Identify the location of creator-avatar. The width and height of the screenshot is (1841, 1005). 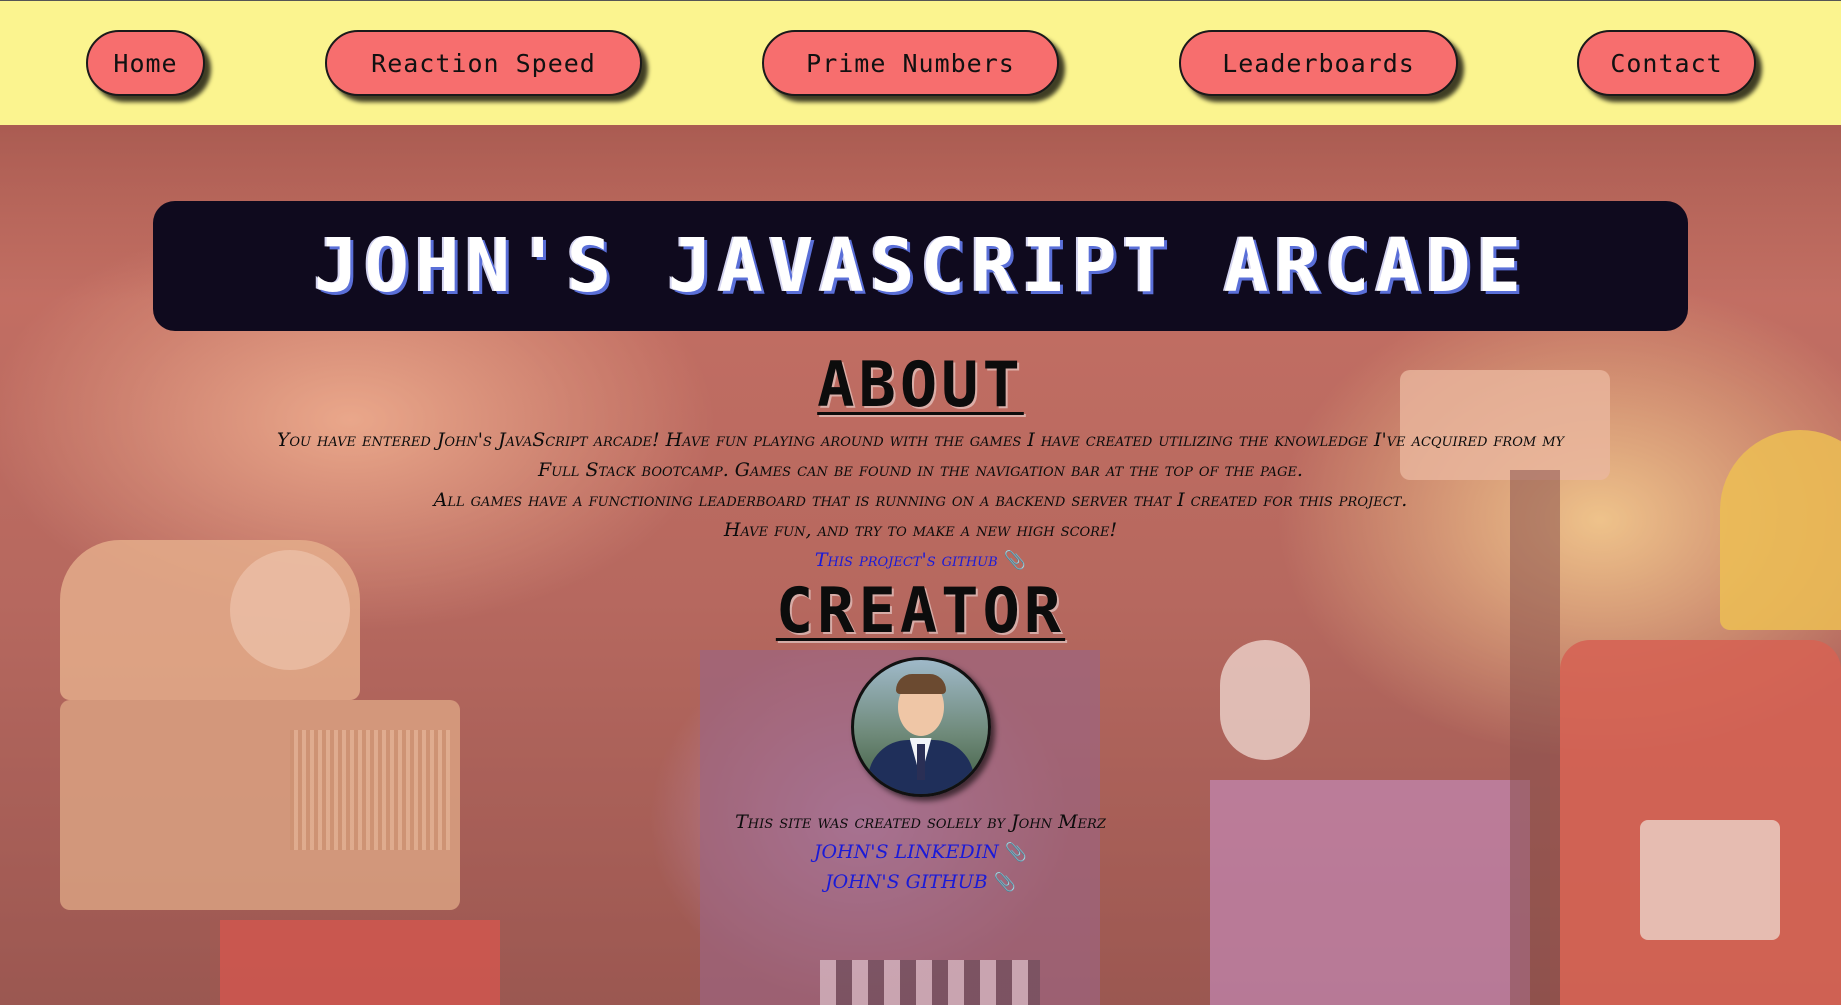
(920, 727).